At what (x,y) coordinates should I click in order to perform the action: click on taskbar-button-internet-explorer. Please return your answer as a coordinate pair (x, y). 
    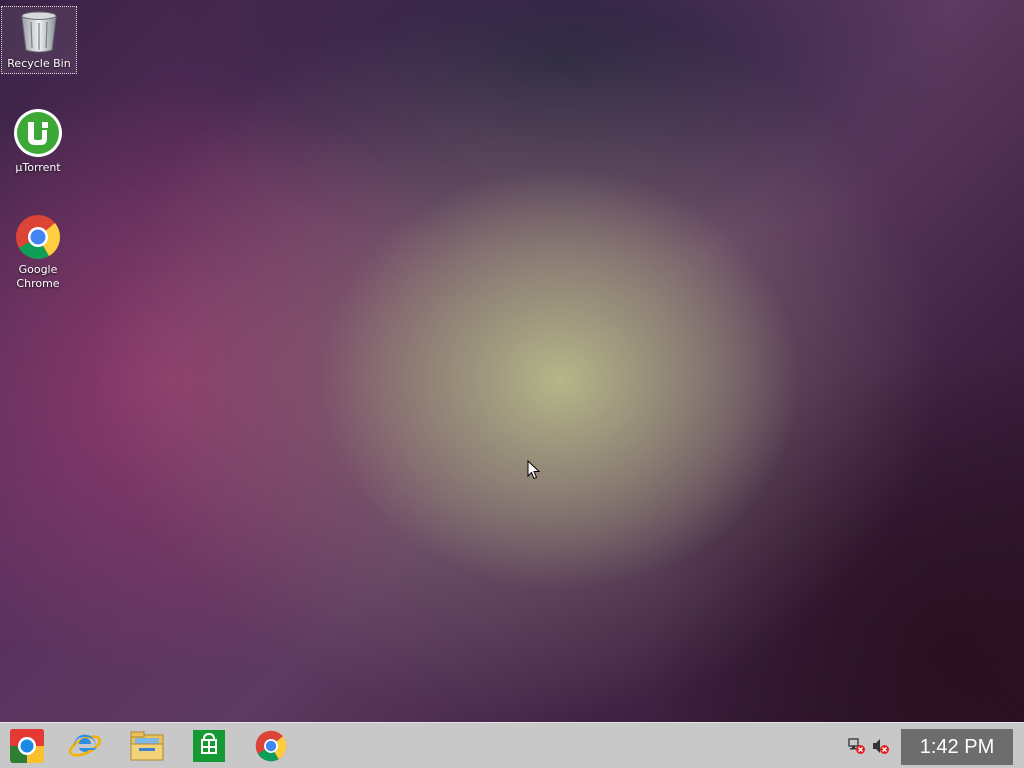
    Looking at the image, I should click on (85, 746).